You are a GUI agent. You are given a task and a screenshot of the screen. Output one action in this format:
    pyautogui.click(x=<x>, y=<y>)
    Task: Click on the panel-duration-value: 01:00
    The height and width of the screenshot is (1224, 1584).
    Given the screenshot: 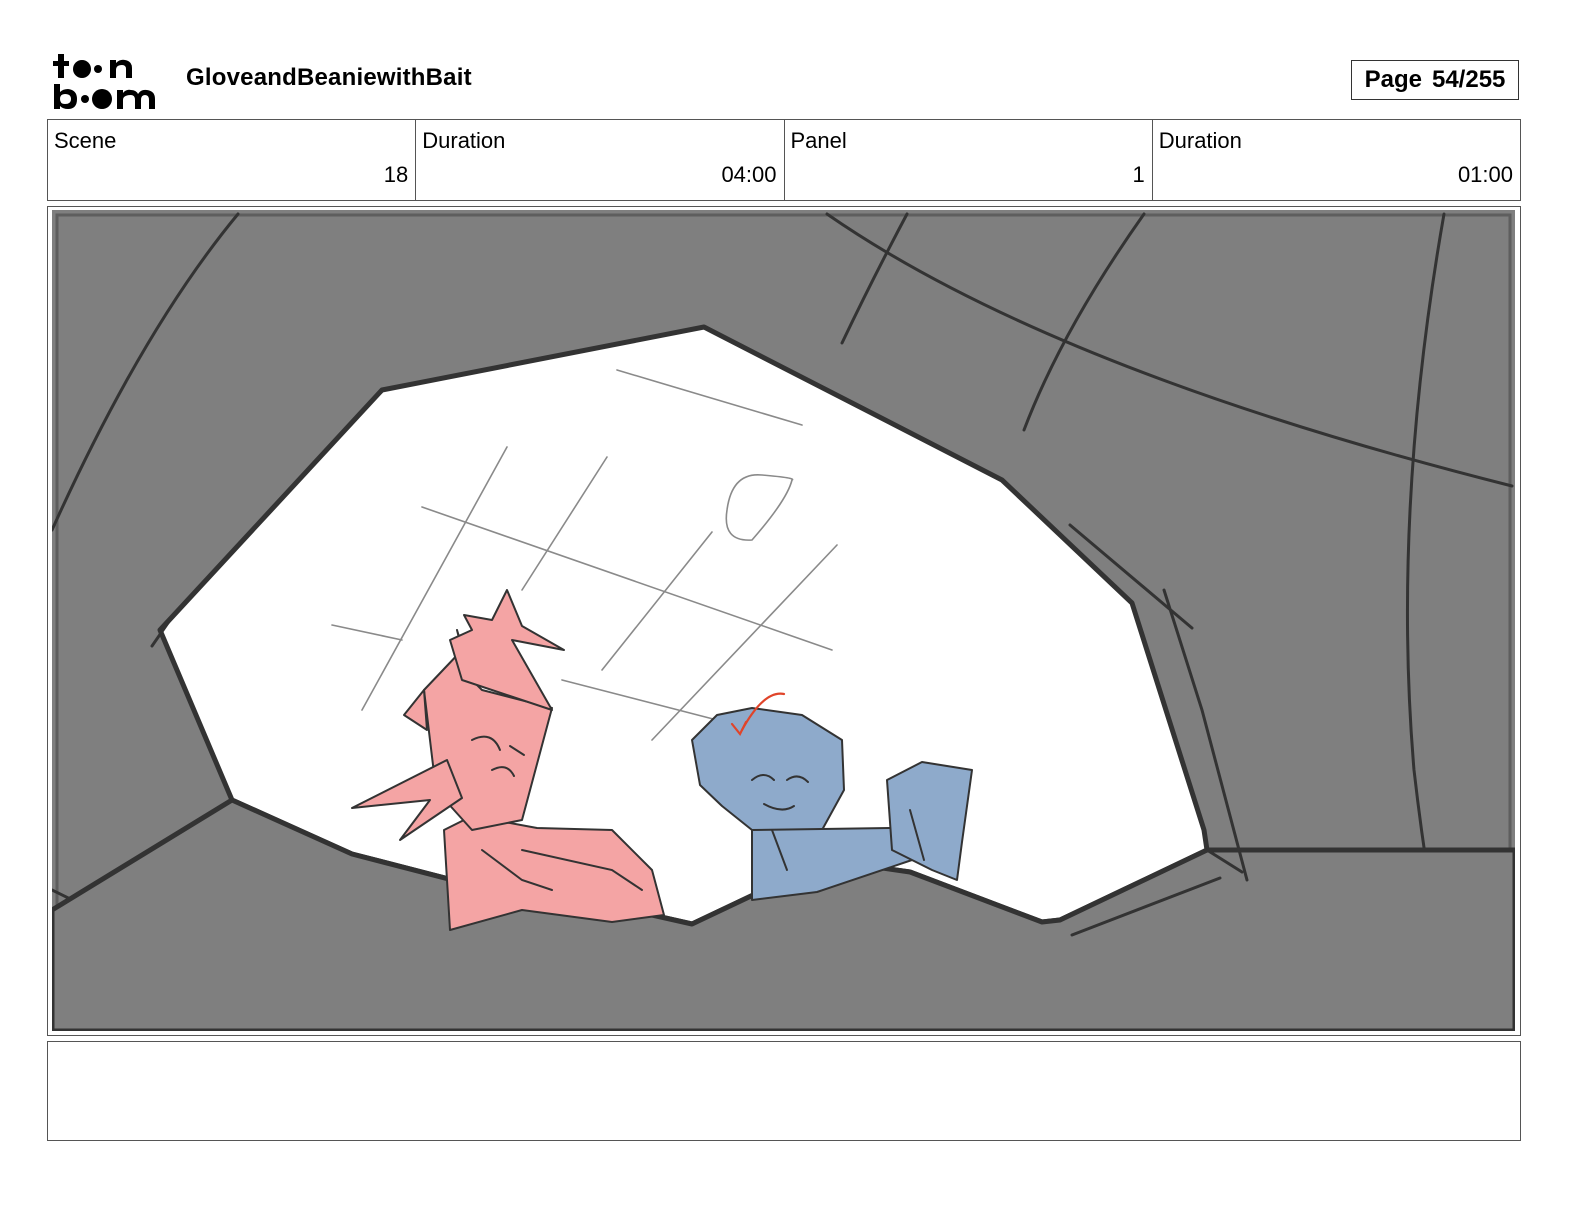 What is the action you would take?
    pyautogui.click(x=1485, y=174)
    